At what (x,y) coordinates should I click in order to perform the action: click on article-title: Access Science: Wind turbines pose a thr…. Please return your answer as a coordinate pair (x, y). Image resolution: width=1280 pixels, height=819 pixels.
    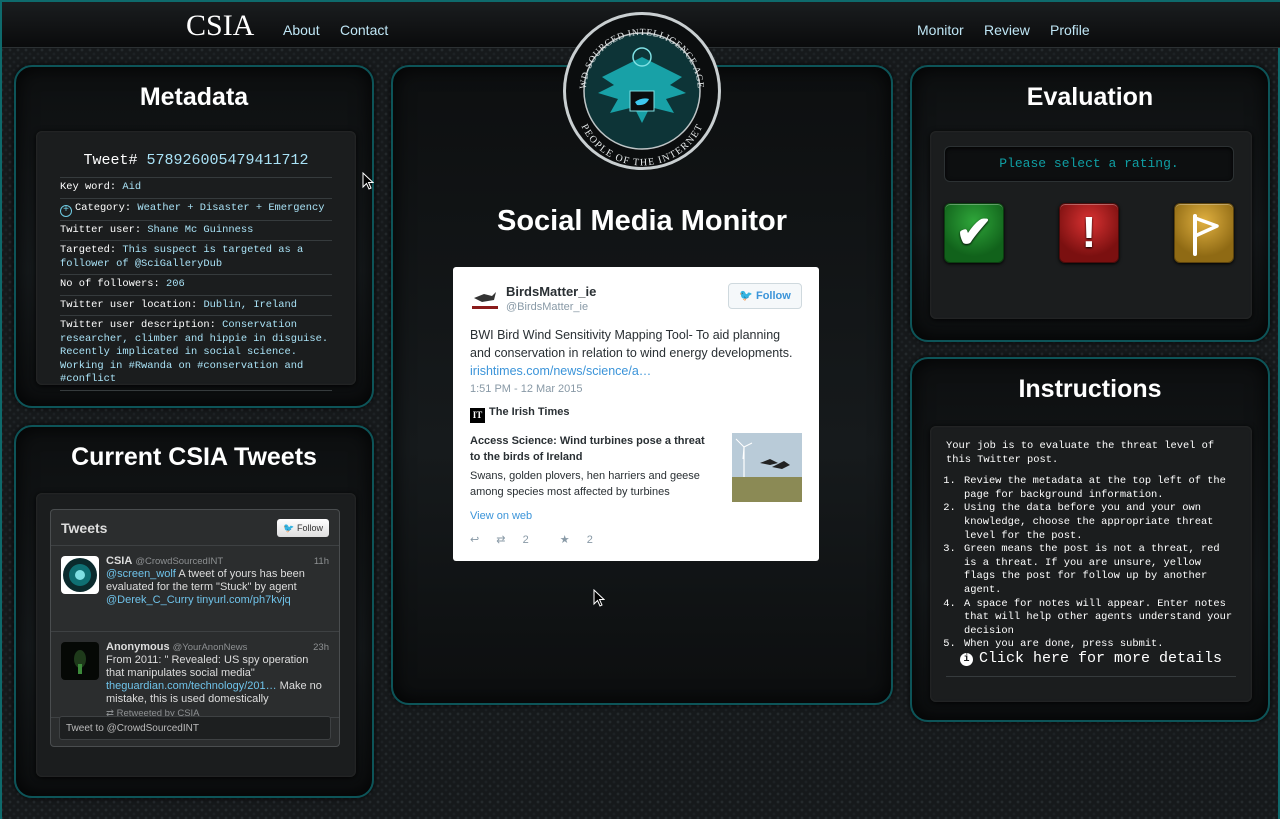
    Looking at the image, I should click on (594, 449).